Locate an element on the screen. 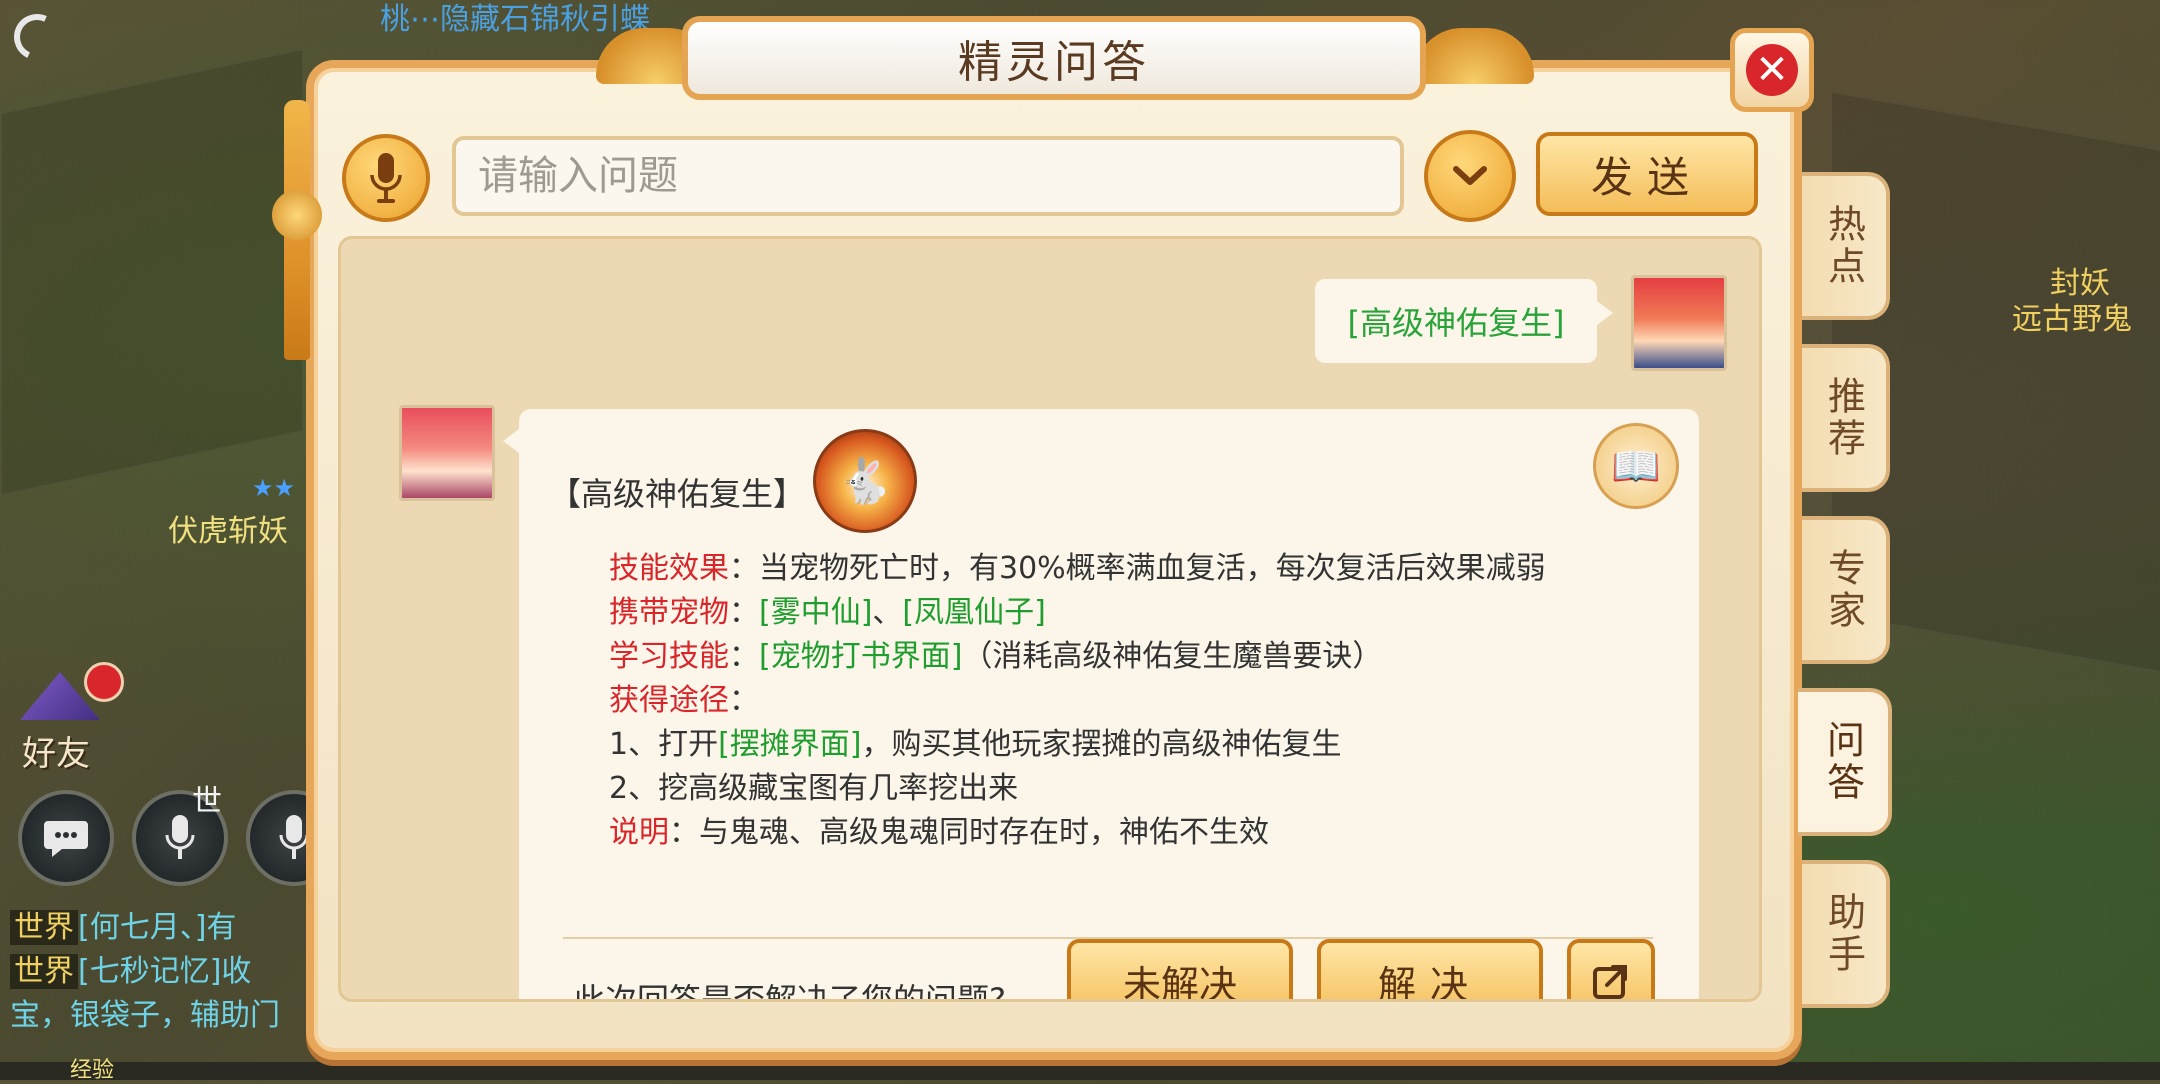 This screenshot has width=2160, height=1084. close-button: ✕ is located at coordinates (1772, 70).